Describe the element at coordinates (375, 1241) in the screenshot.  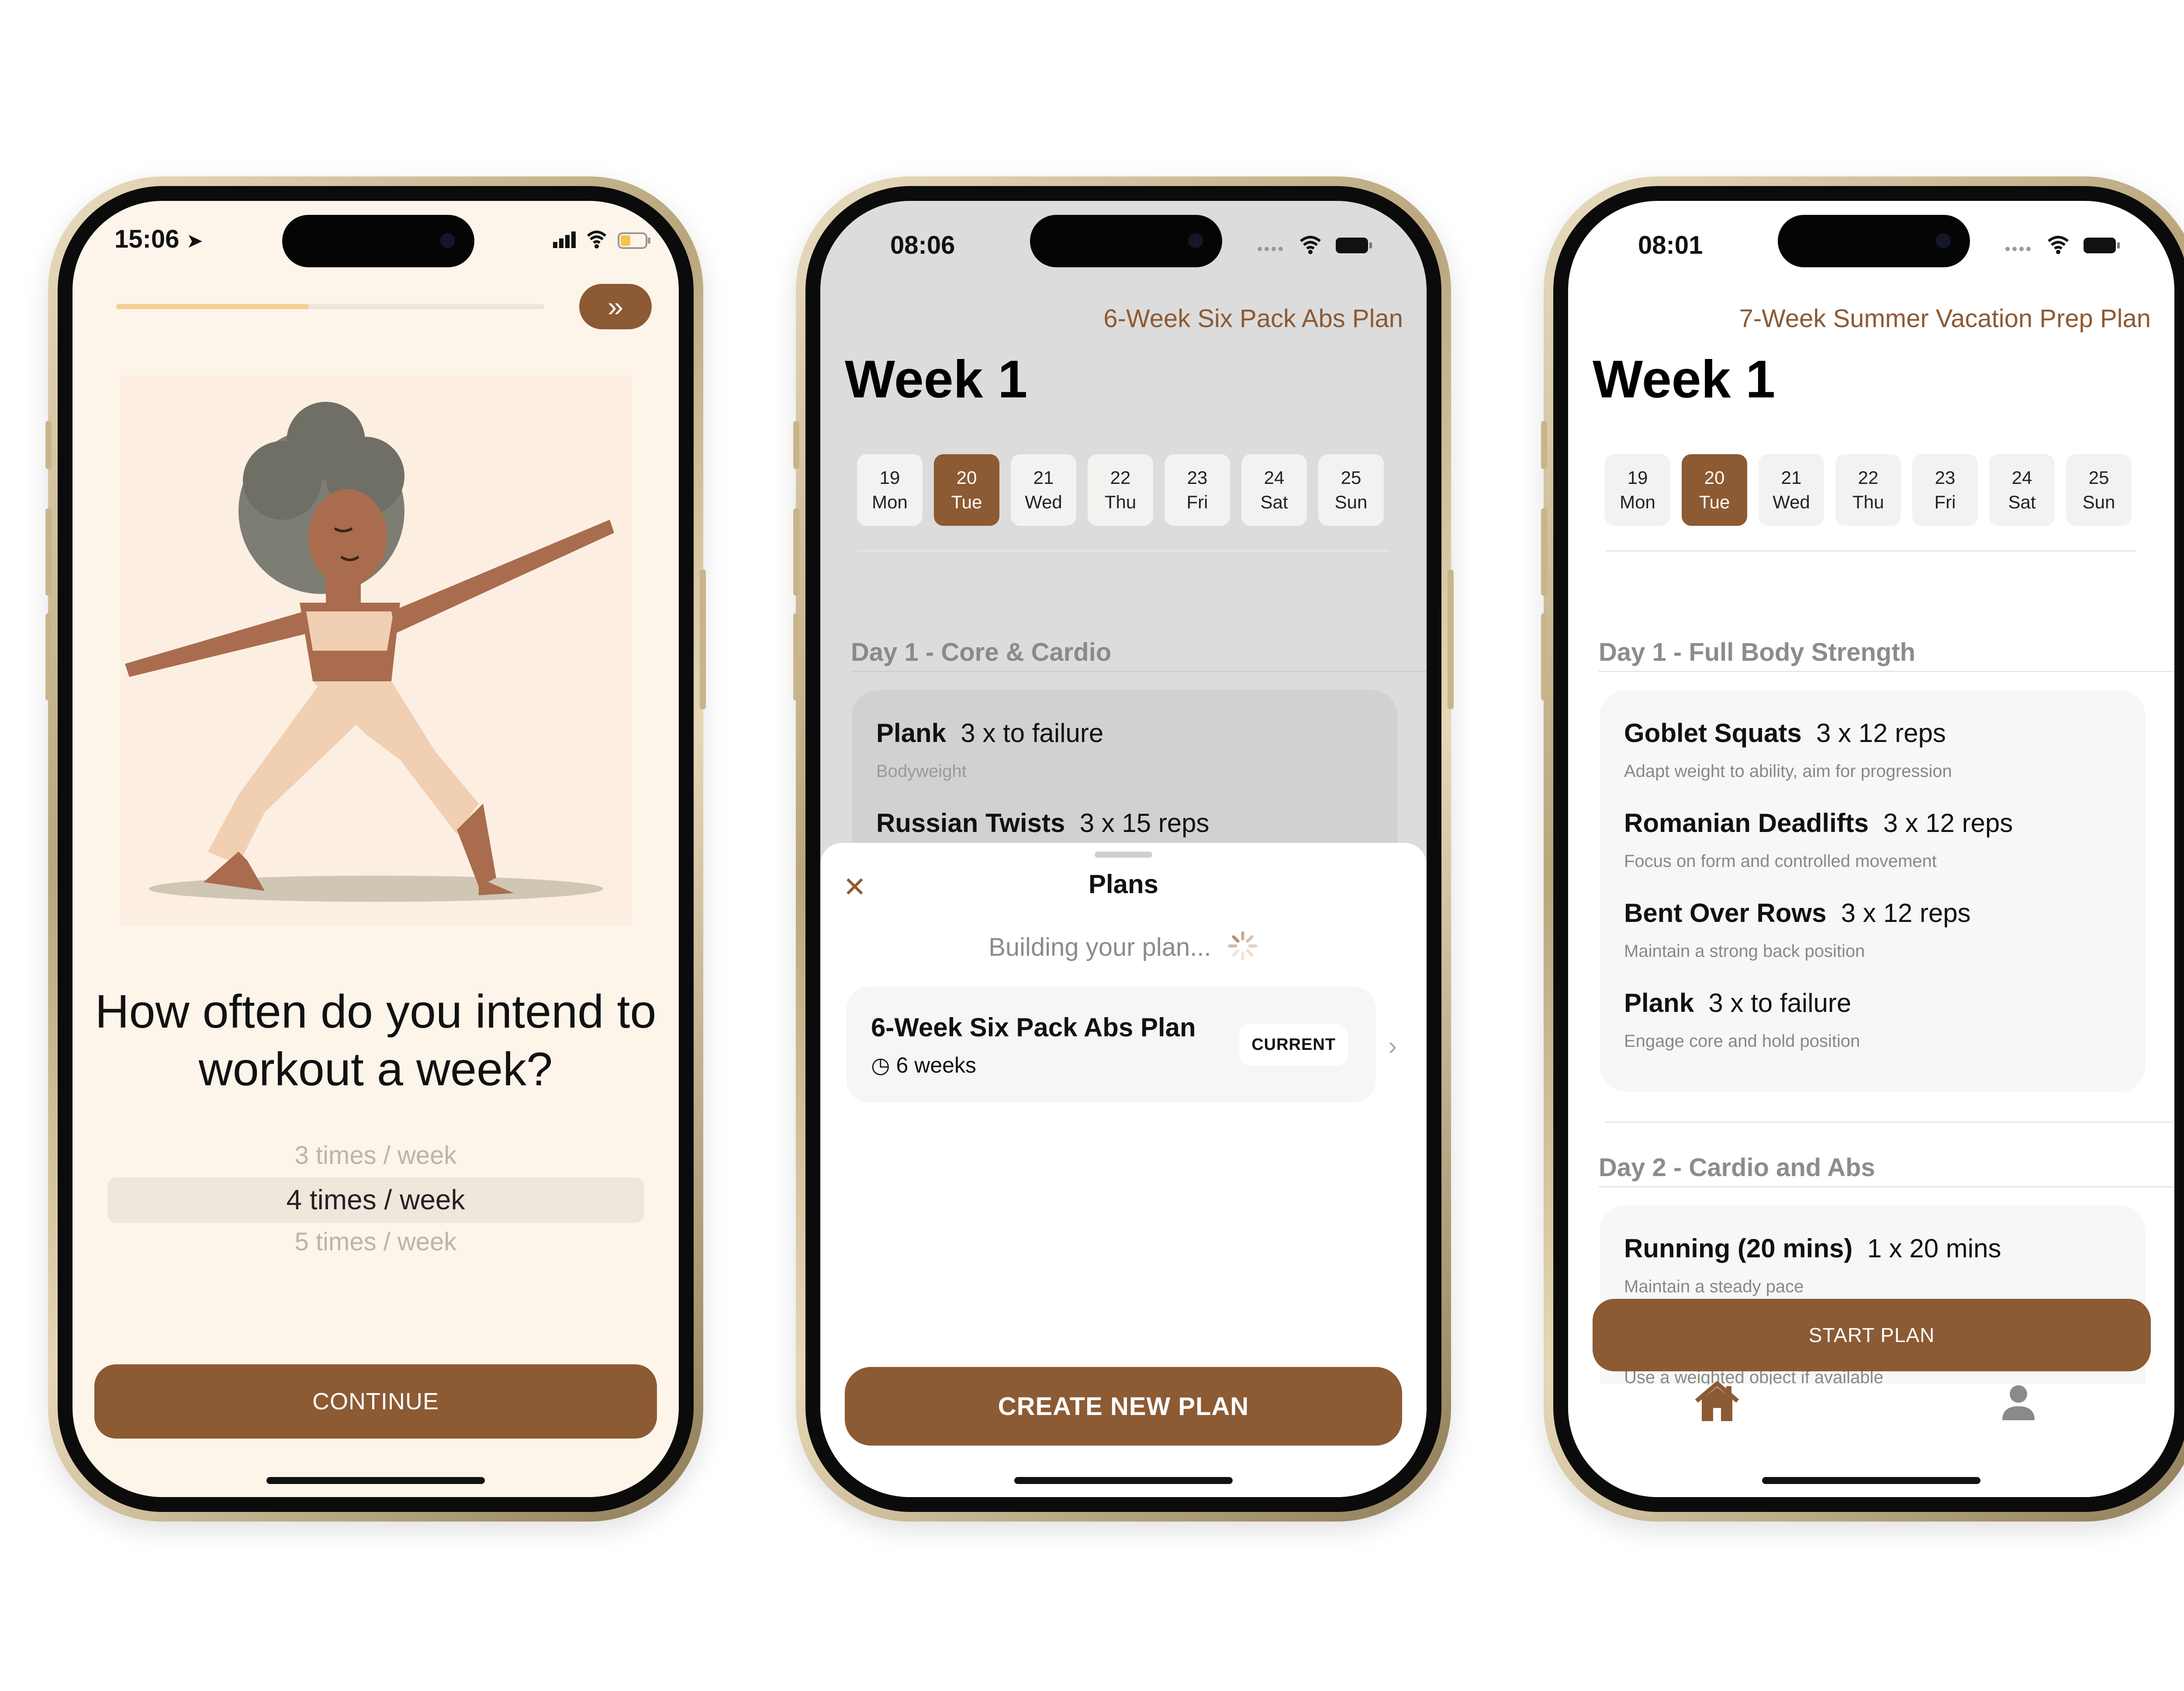
I see `picker-option: 5 times / week` at that location.